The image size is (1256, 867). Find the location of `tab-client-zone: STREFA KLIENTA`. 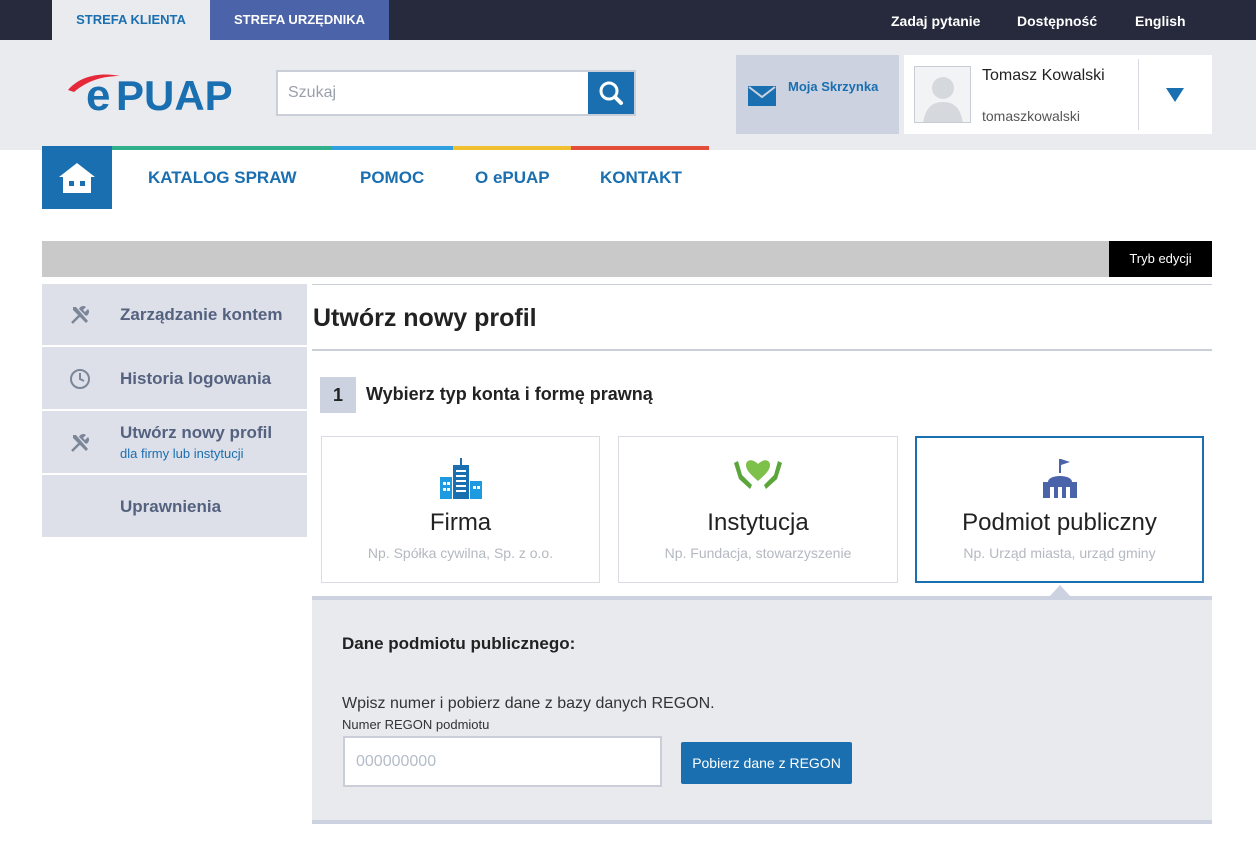

tab-client-zone: STREFA KLIENTA is located at coordinates (131, 20).